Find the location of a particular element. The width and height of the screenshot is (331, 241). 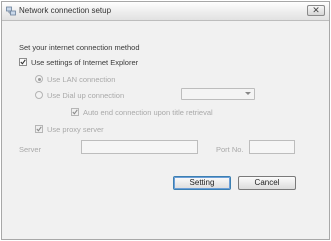

cancel-button: Cancel is located at coordinates (267, 183).